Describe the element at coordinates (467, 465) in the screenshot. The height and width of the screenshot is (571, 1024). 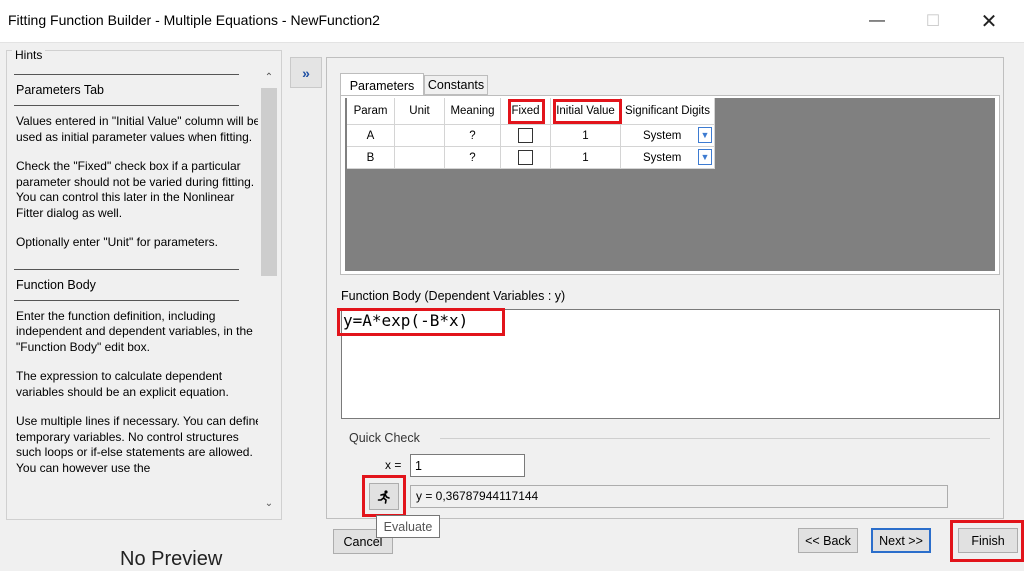
I see `x-input` at that location.